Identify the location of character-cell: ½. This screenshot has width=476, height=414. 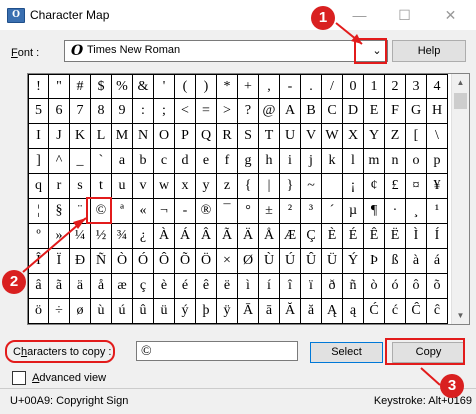
(101, 236).